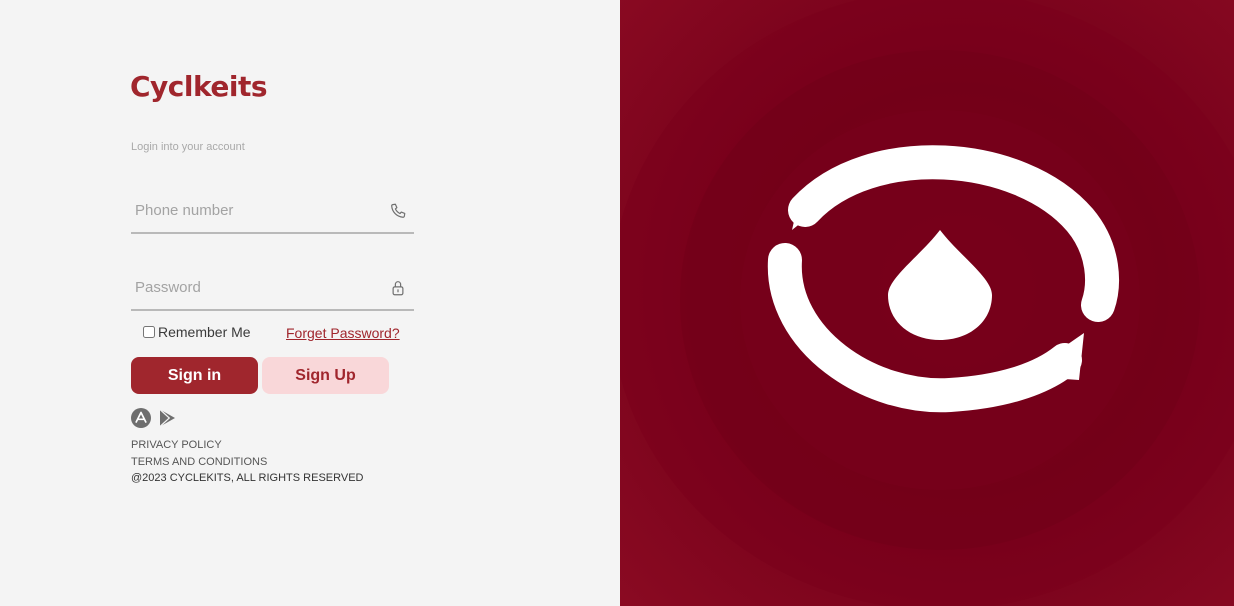 The image size is (1234, 606). What do you see at coordinates (194, 375) in the screenshot?
I see `sign-in-button: Sign in` at bounding box center [194, 375].